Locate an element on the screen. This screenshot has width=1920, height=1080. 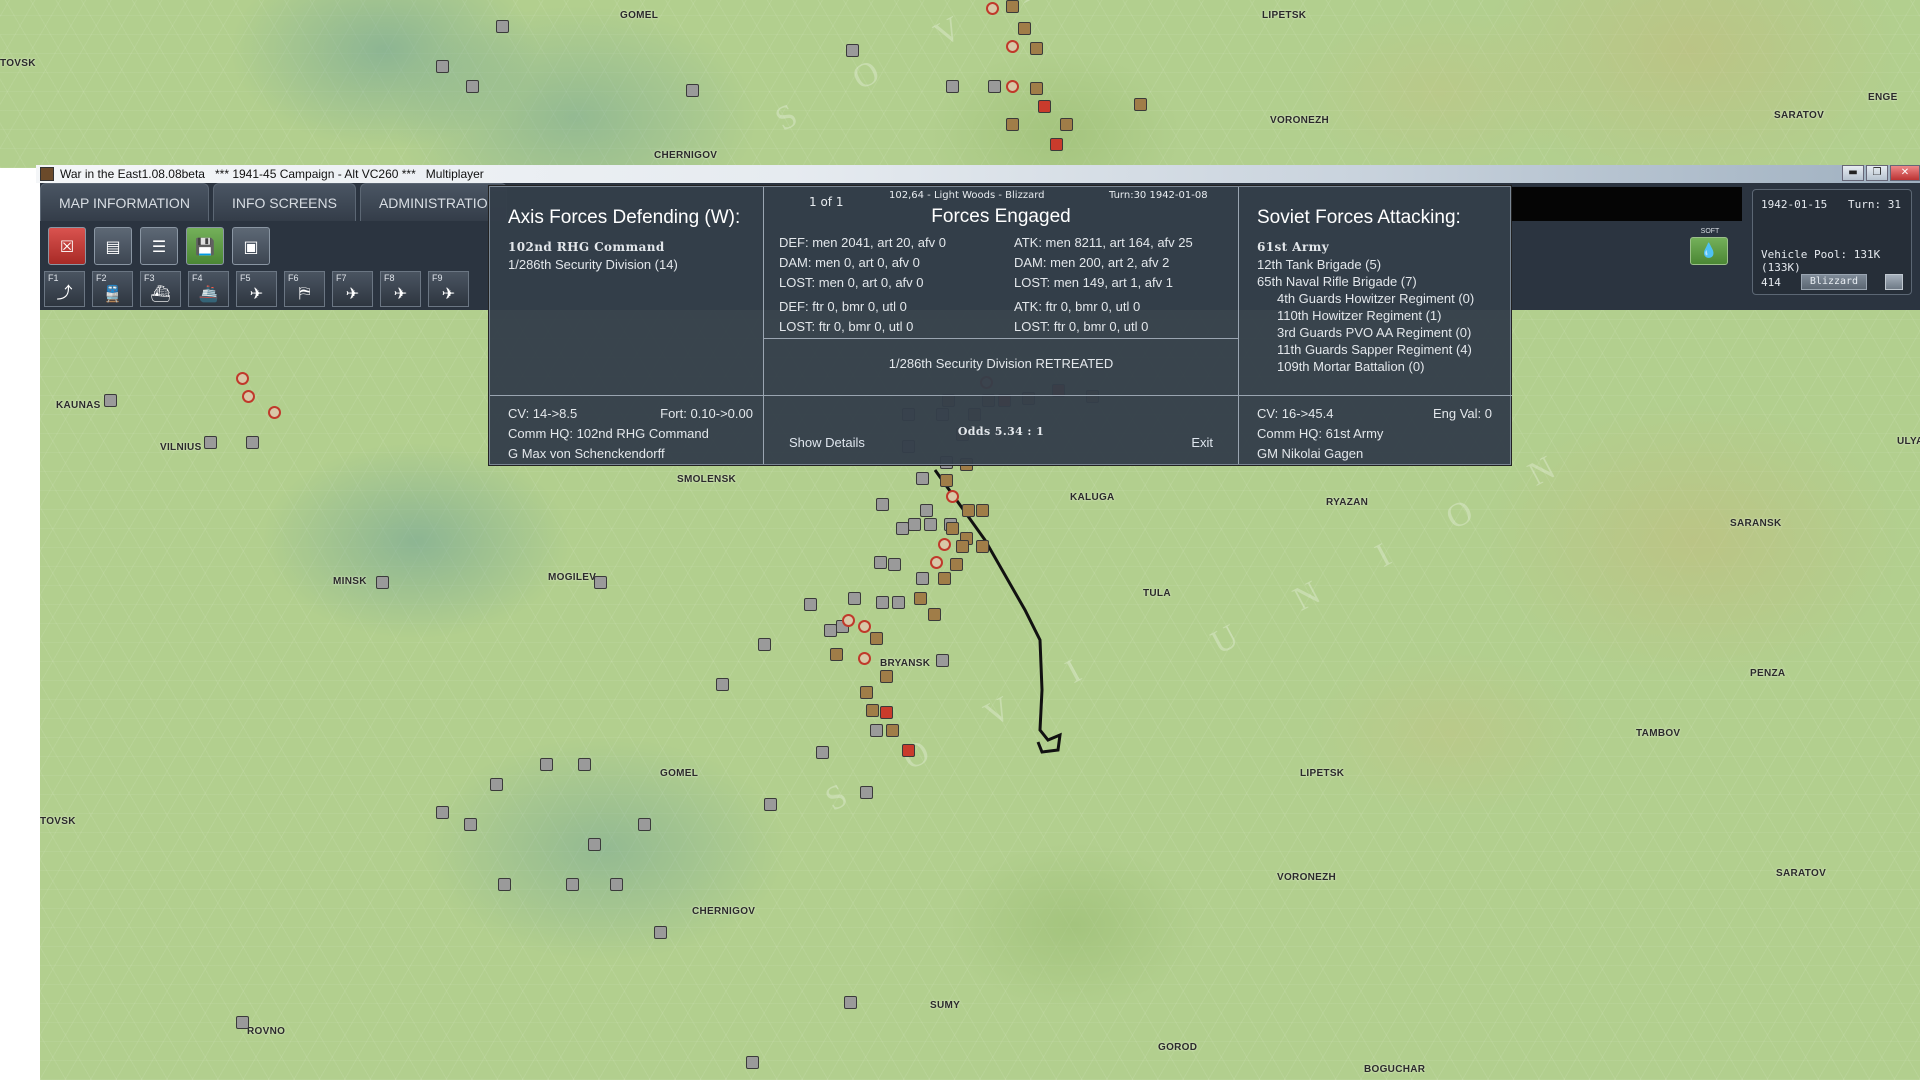
axis-leader: G Max von Schenckendorff is located at coordinates (586, 453).